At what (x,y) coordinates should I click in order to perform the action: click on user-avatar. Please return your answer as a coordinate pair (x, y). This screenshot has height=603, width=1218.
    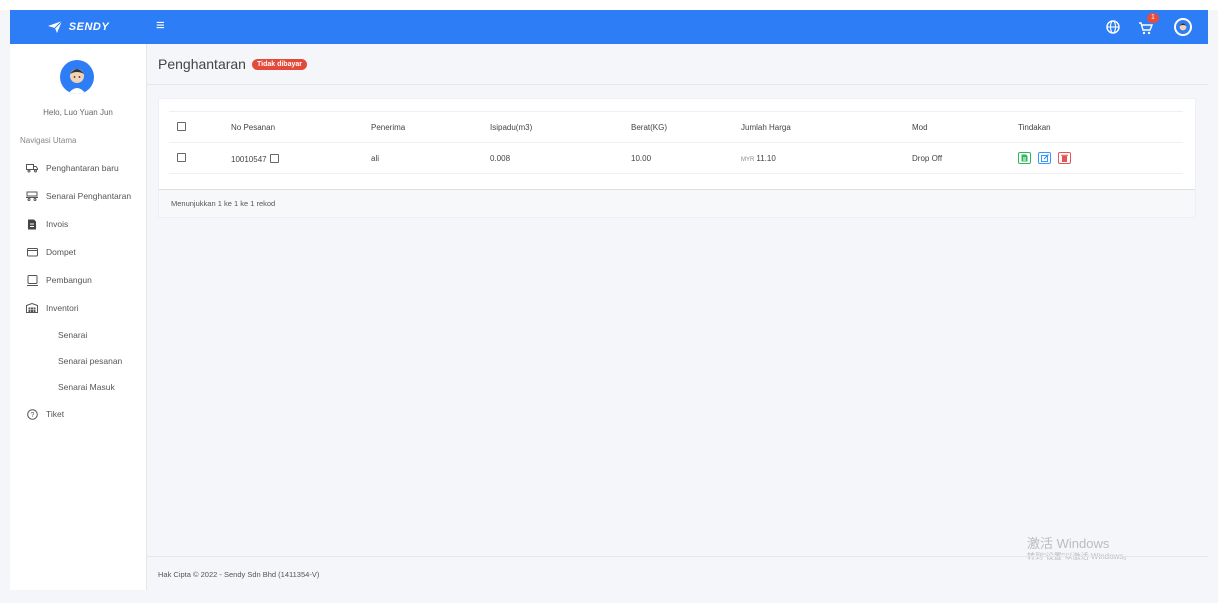
    Looking at the image, I should click on (1183, 27).